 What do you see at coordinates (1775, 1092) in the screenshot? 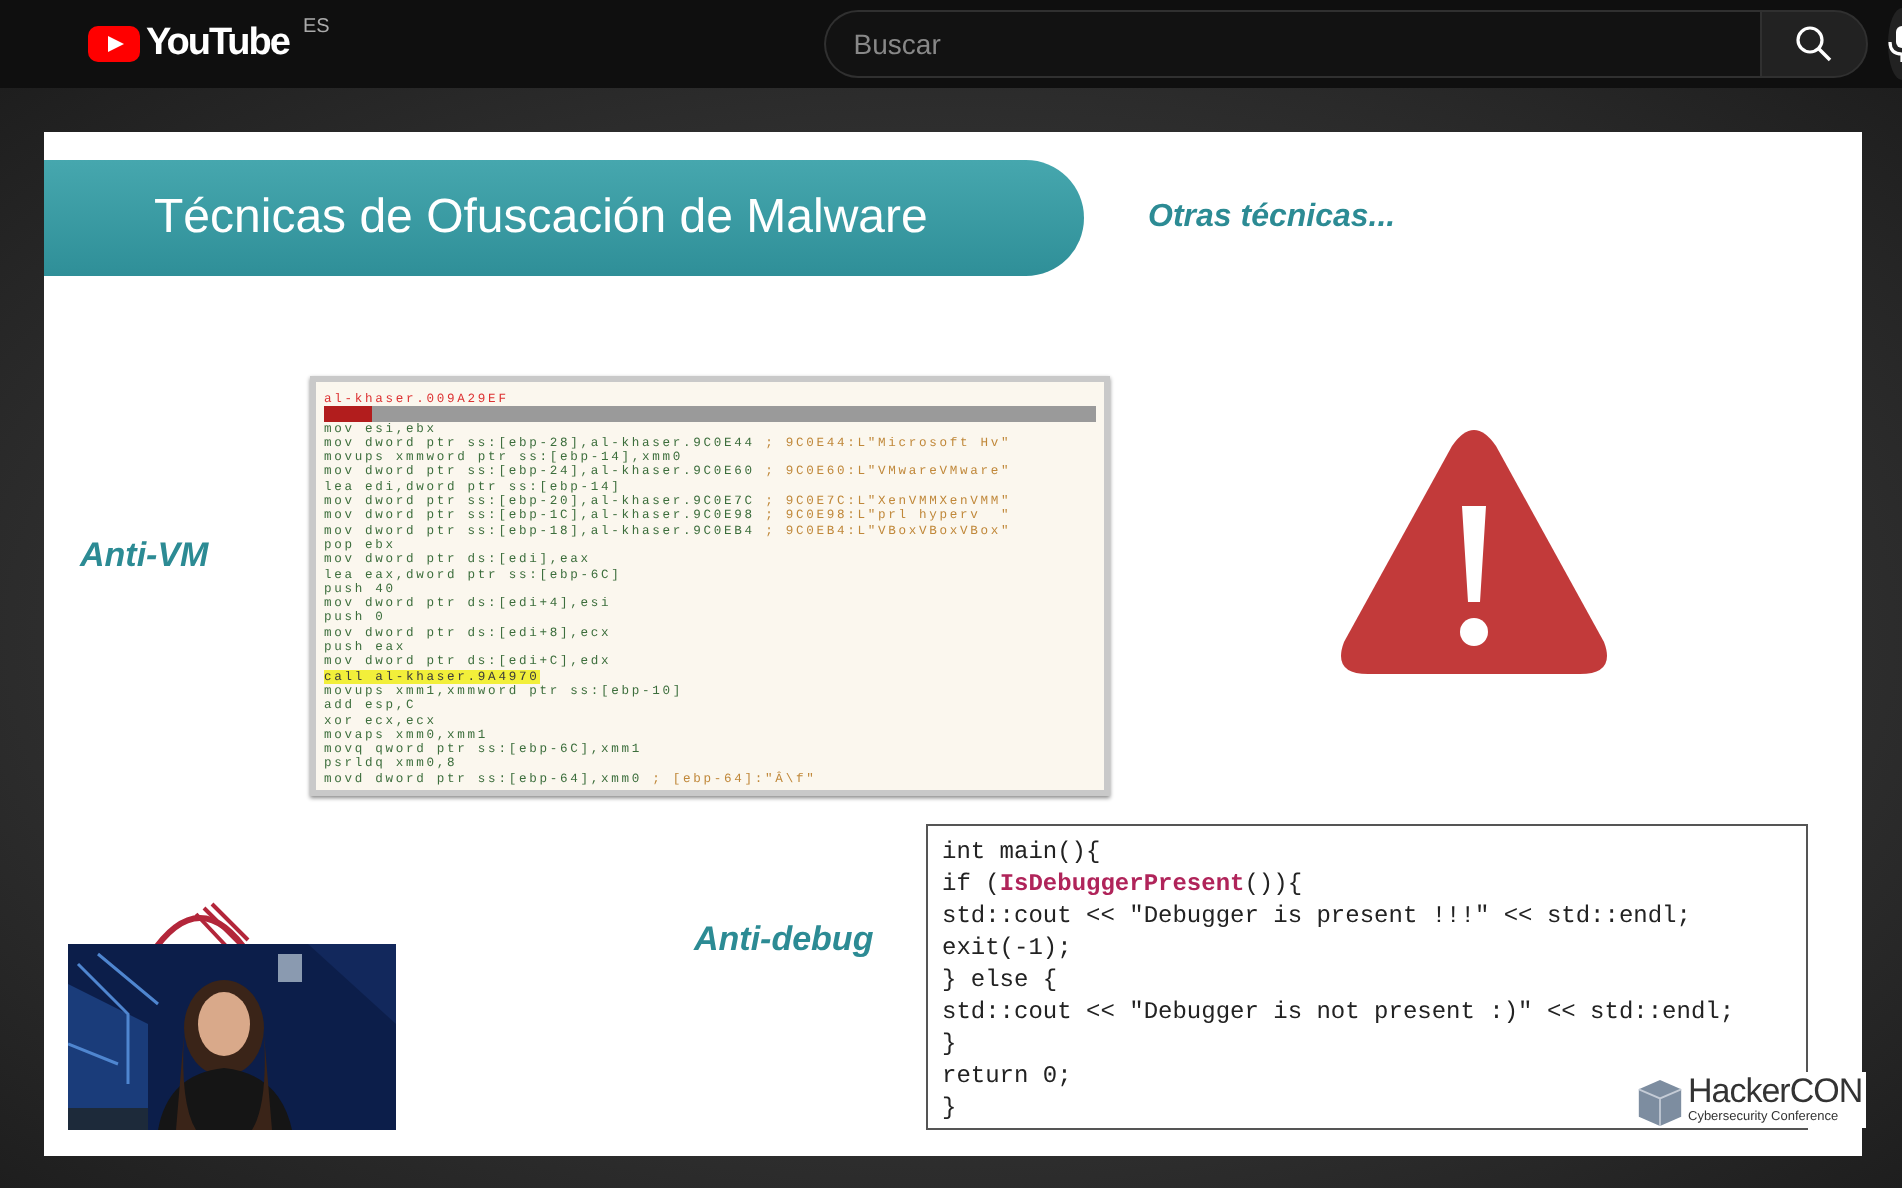
I see `logo-name: HackerCON` at bounding box center [1775, 1092].